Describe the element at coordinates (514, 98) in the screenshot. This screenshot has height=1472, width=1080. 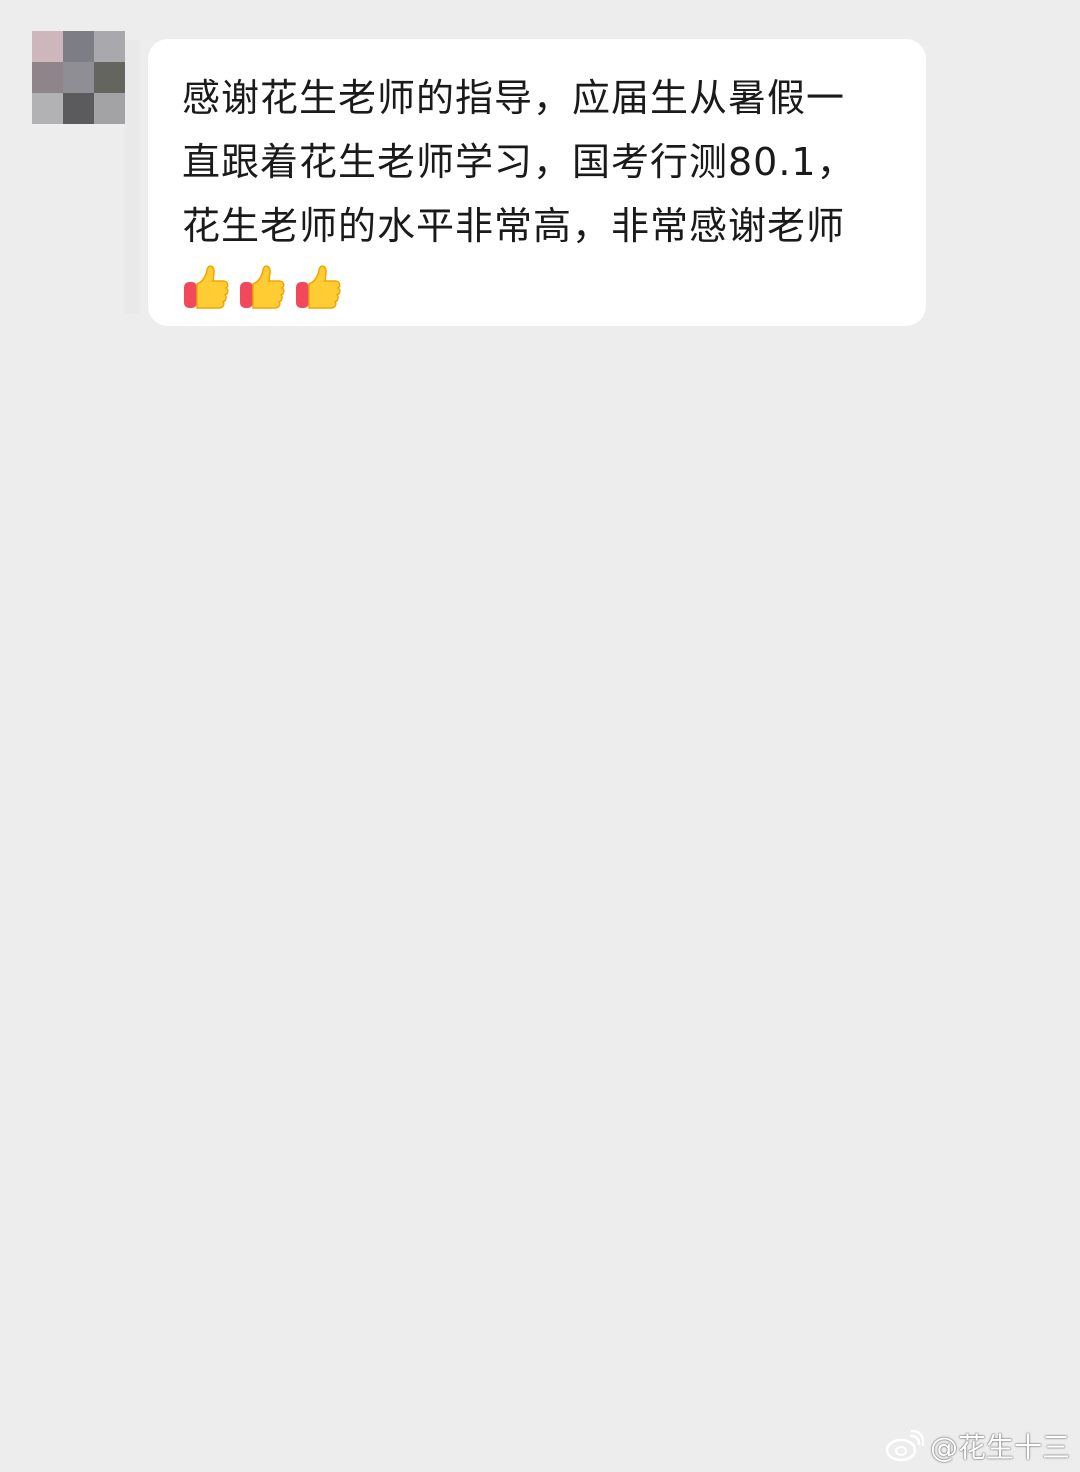
I see `message-line: 感谢花生老师的指导，应届生从暑假一` at that location.